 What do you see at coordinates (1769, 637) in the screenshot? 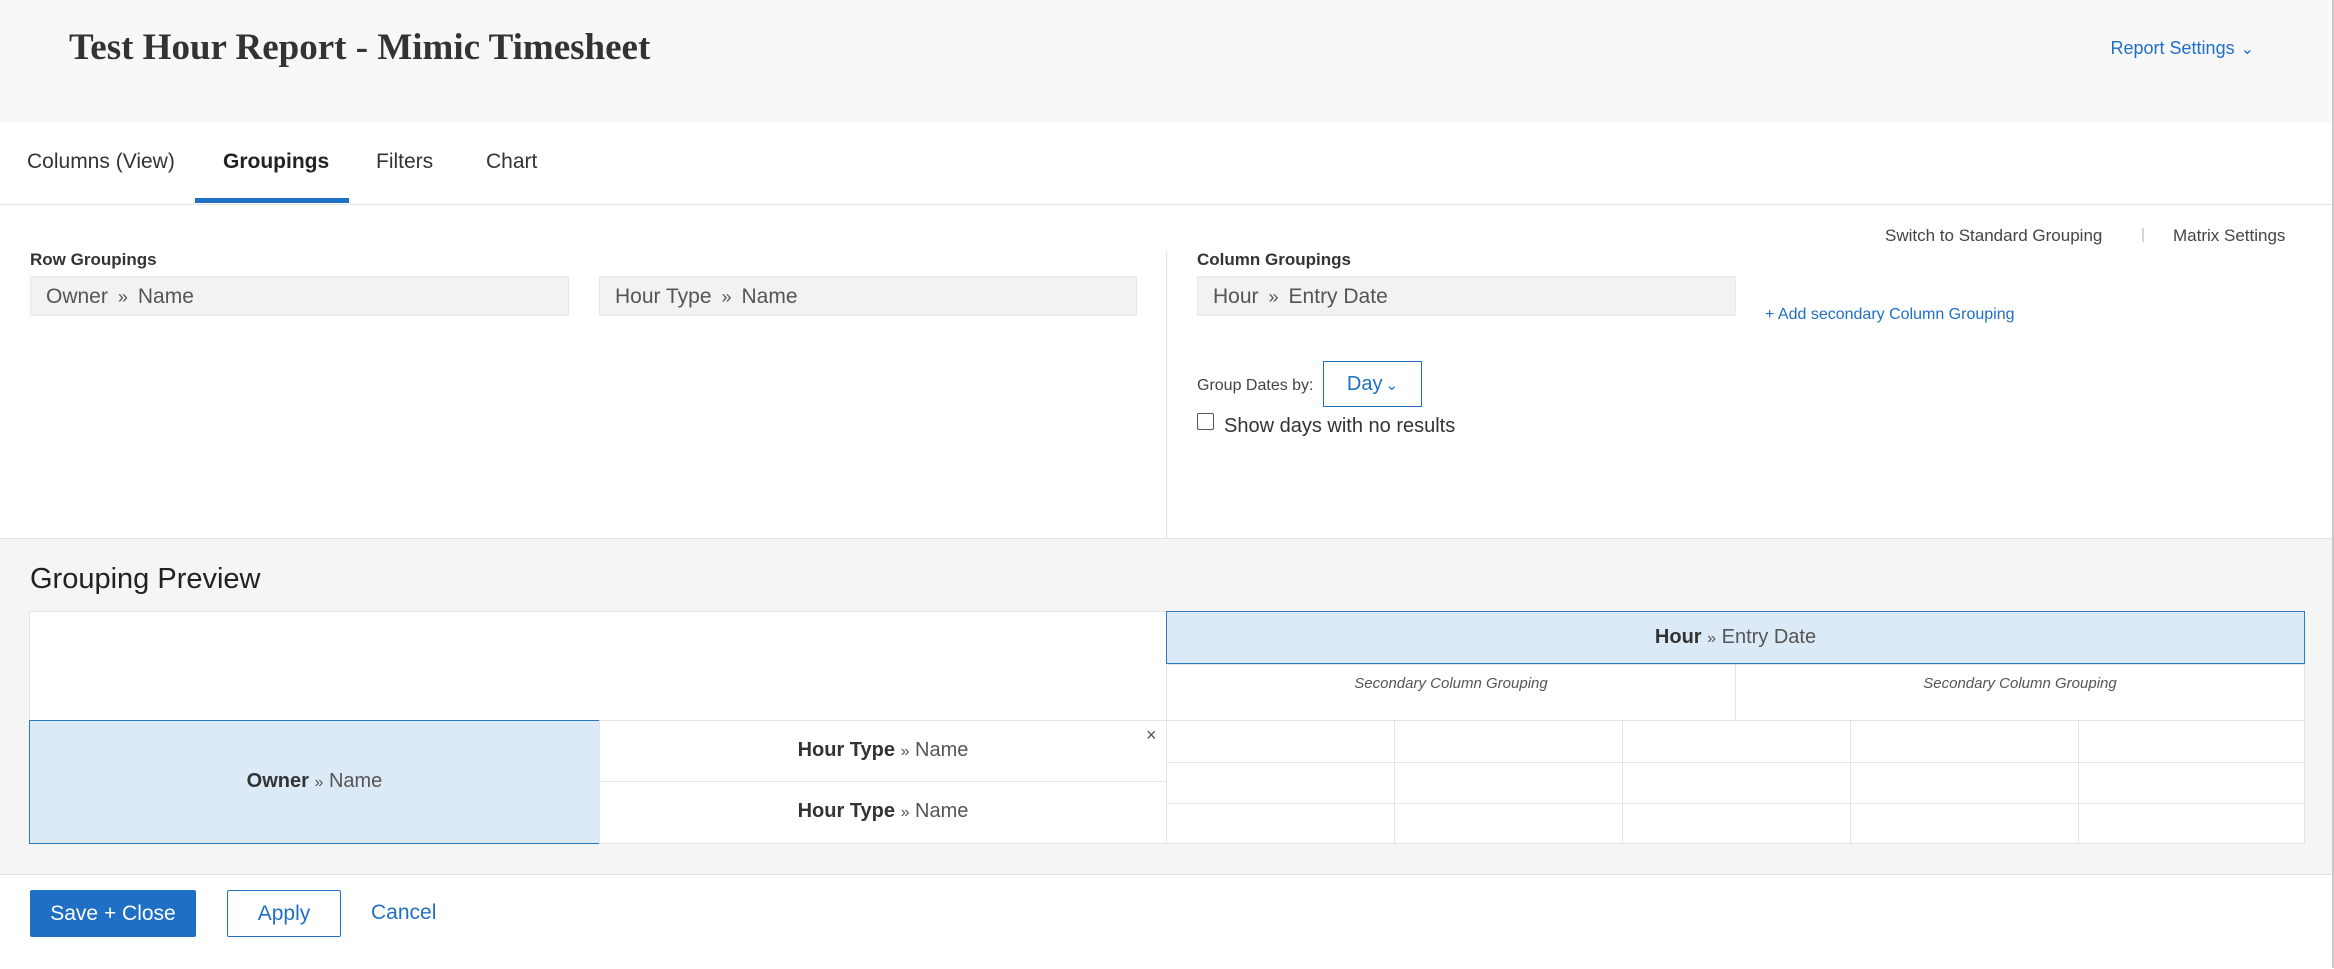
I see `preview-subfield: Entry Date` at bounding box center [1769, 637].